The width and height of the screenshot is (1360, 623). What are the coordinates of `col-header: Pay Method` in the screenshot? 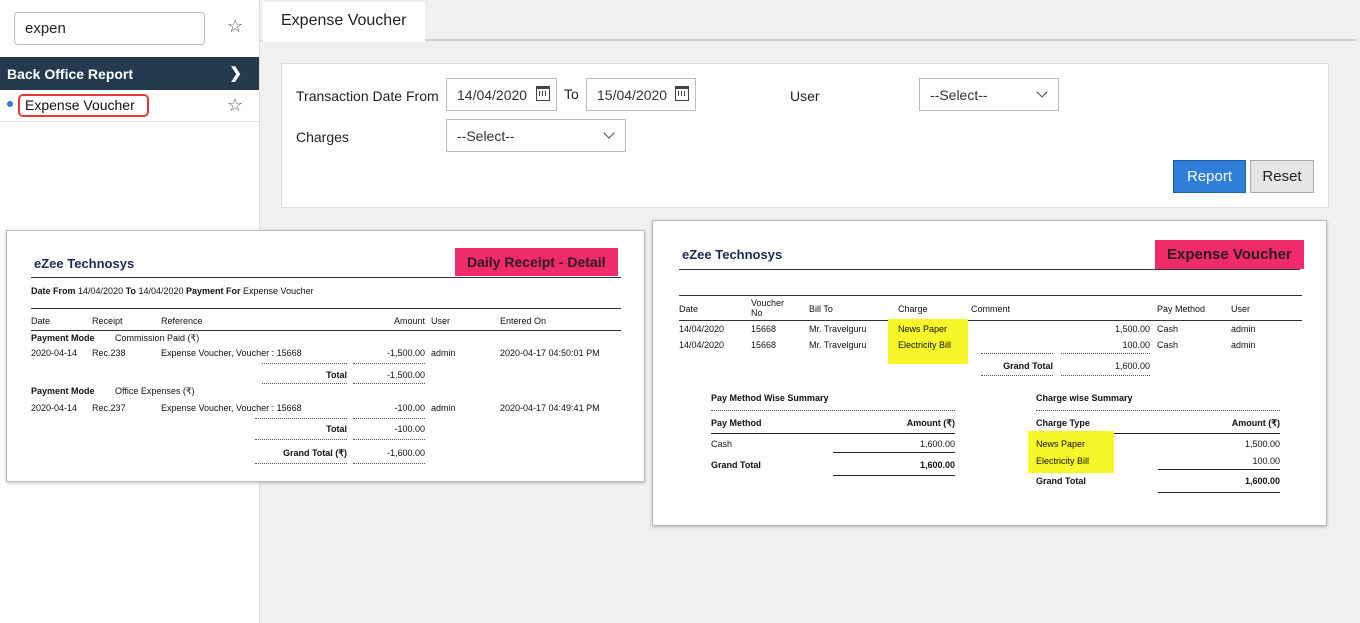 It's located at (1181, 309).